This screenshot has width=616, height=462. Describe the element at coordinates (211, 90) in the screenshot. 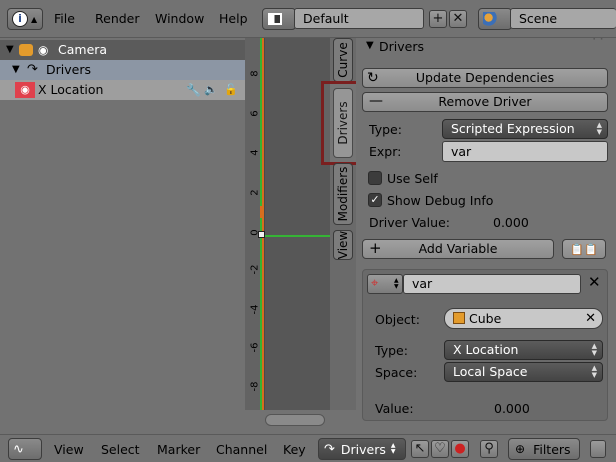

I see `mute-speaker-icon: 🔈` at that location.